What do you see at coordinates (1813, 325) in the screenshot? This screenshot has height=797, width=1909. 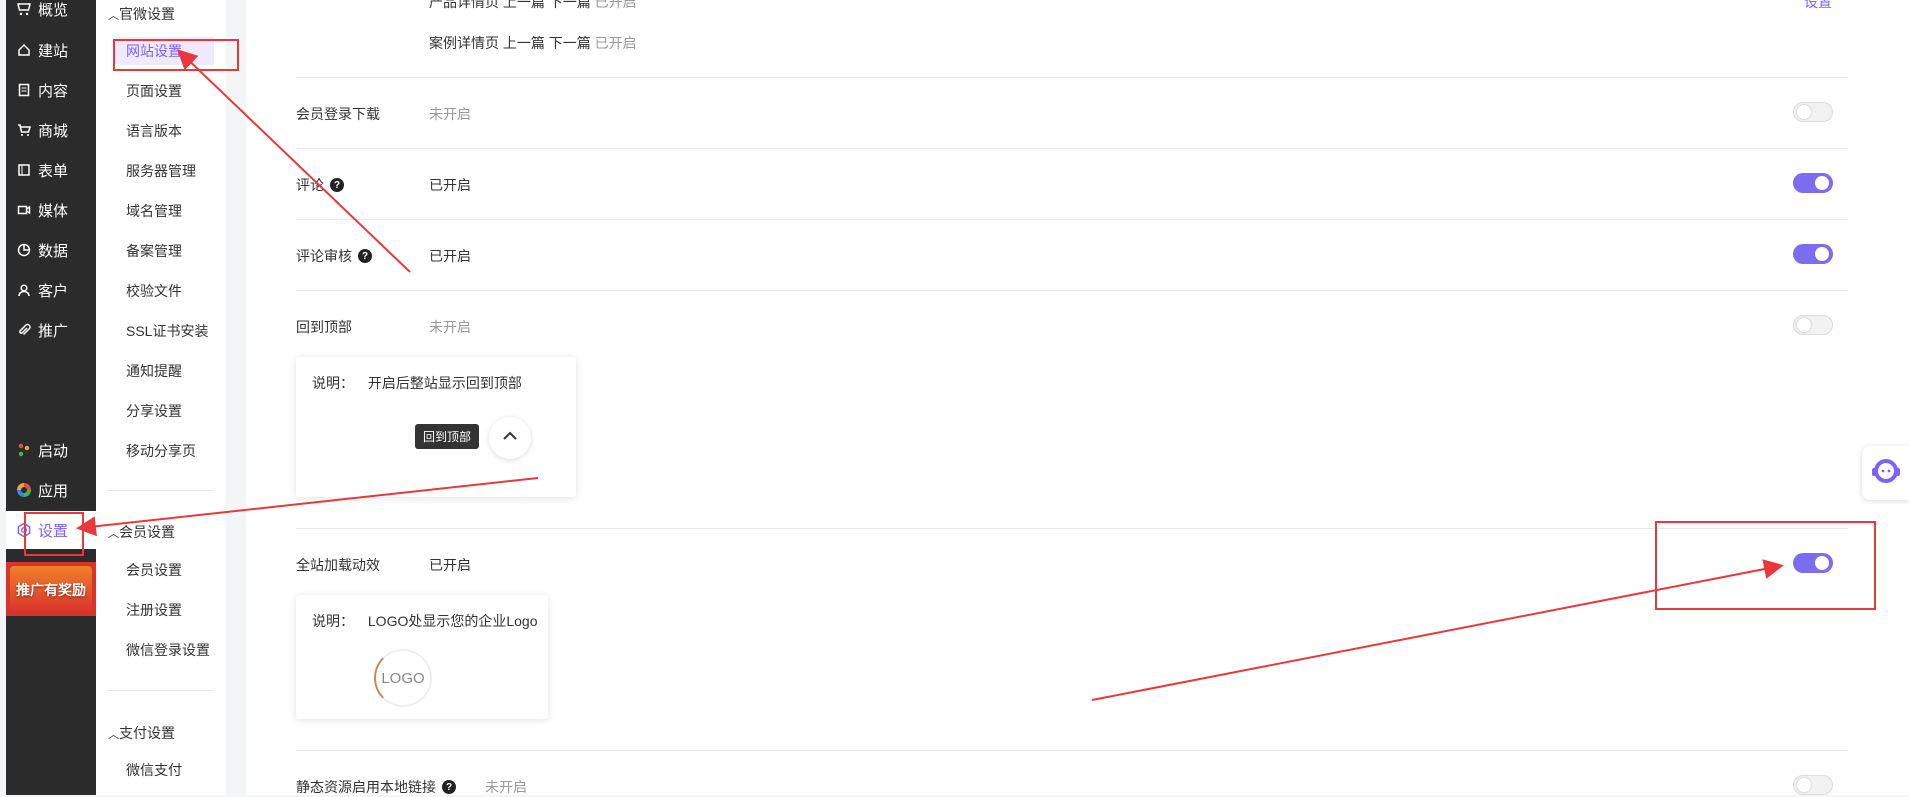 I see `back-to-top-toggle` at bounding box center [1813, 325].